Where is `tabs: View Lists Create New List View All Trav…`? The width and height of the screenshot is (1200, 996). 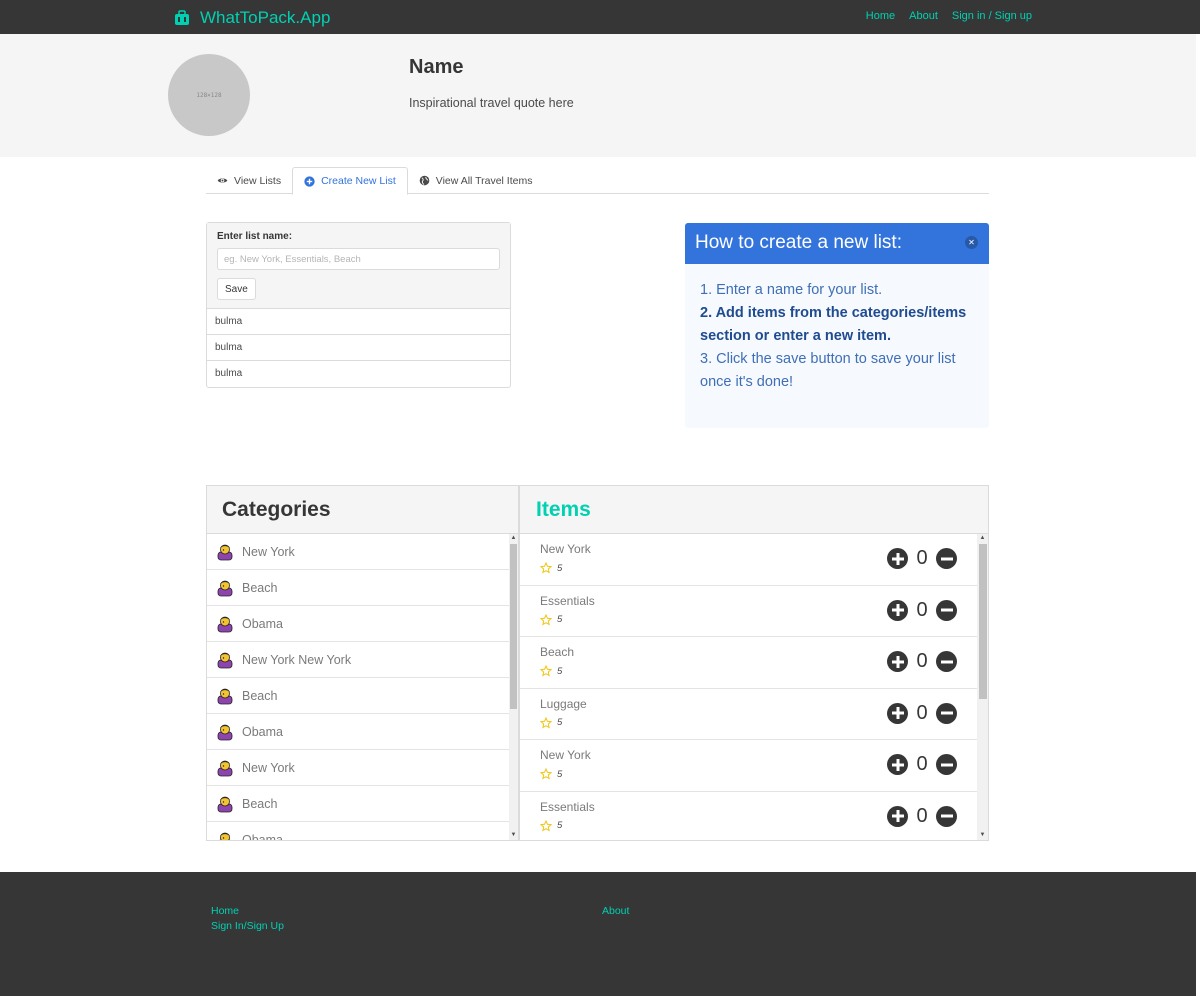 tabs: View Lists Create New List View All Trav… is located at coordinates (597, 181).